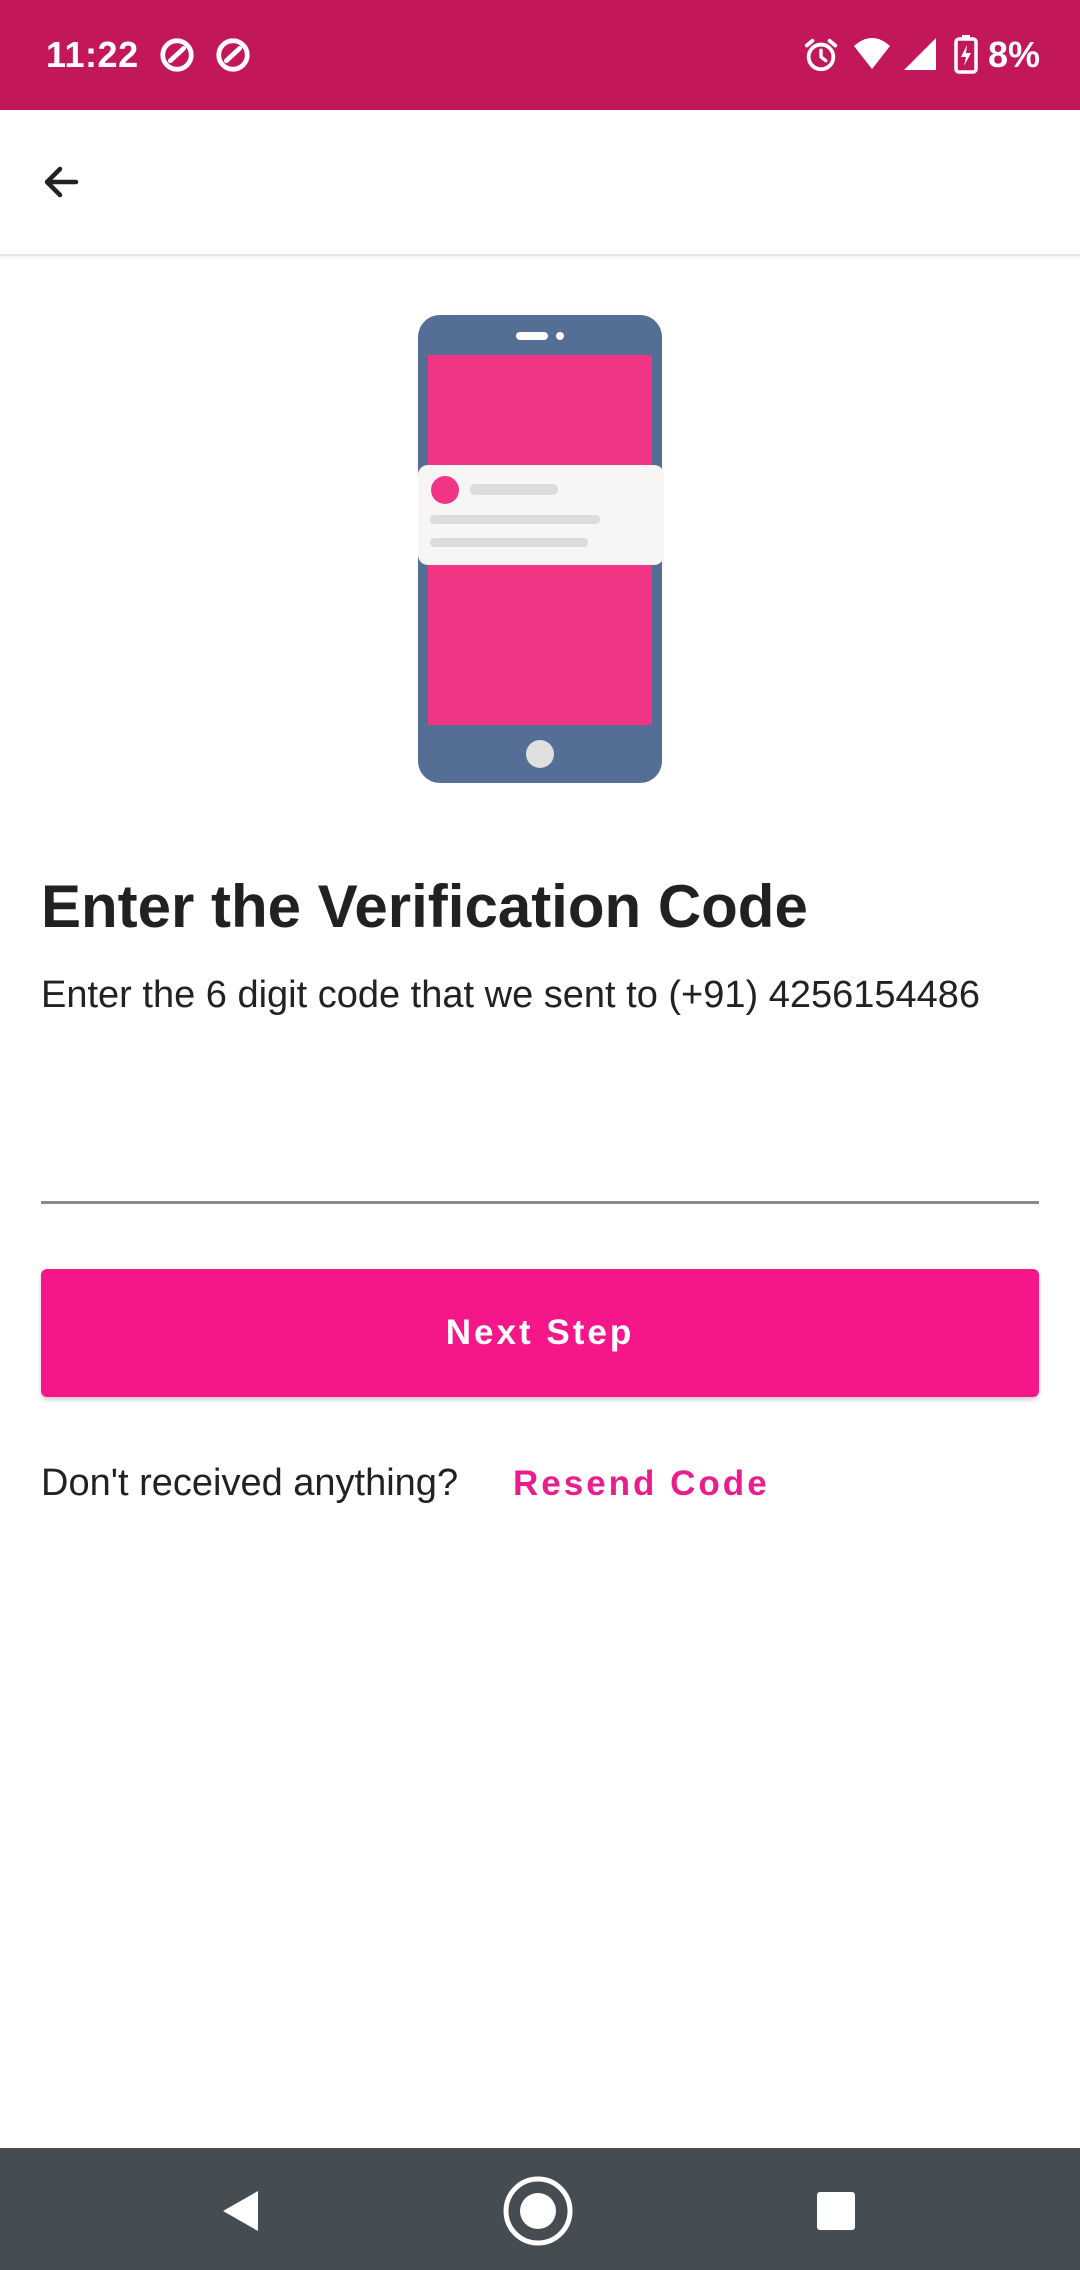 The height and width of the screenshot is (2270, 1080). What do you see at coordinates (532, 336) in the screenshot?
I see `phone-speaker` at bounding box center [532, 336].